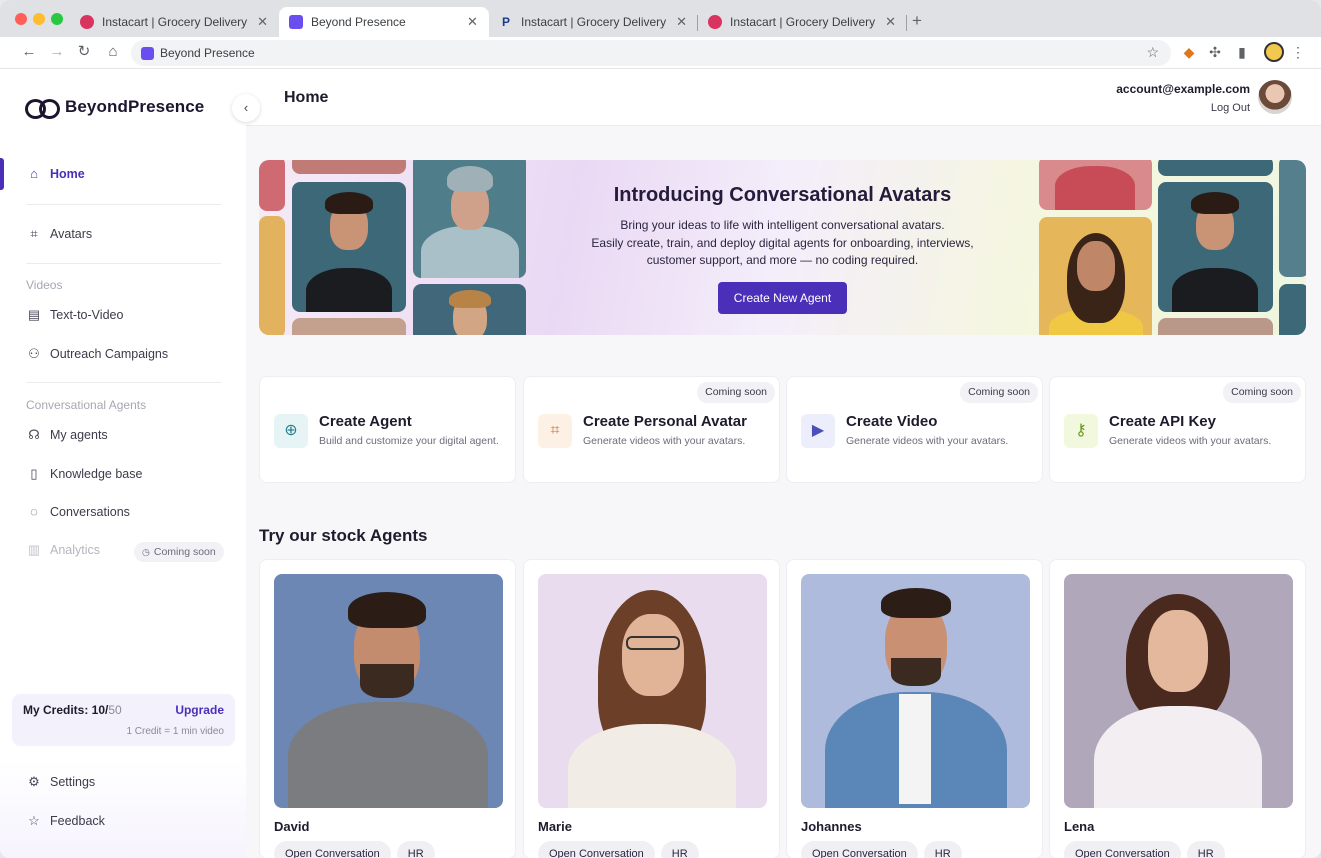 The width and height of the screenshot is (1321, 858). What do you see at coordinates (409, 441) in the screenshot?
I see `card-desc: Build and customize your digital agent.` at bounding box center [409, 441].